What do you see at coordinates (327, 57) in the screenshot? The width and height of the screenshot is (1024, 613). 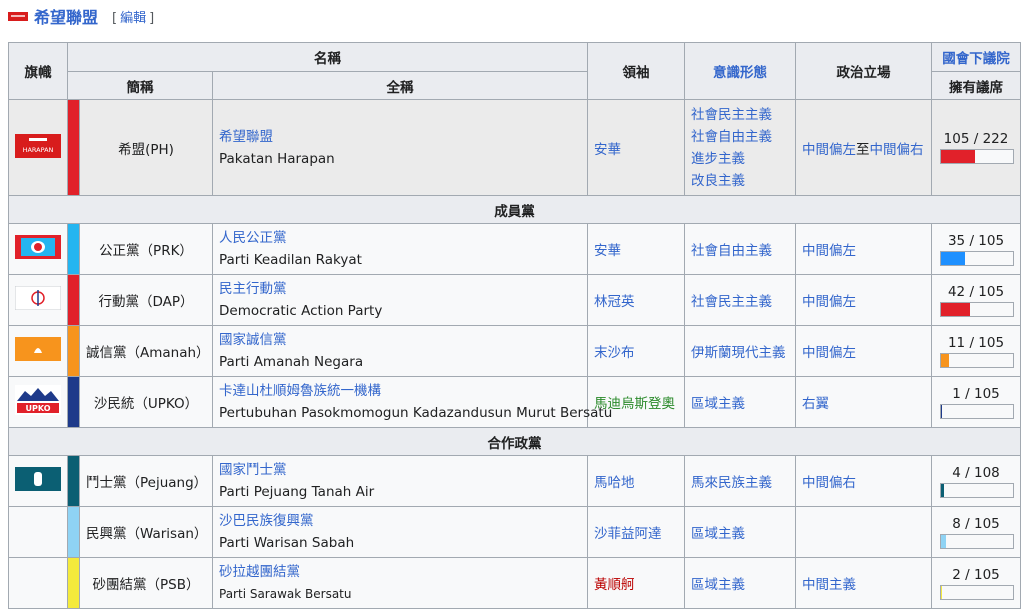 I see `header-name: 名稱` at bounding box center [327, 57].